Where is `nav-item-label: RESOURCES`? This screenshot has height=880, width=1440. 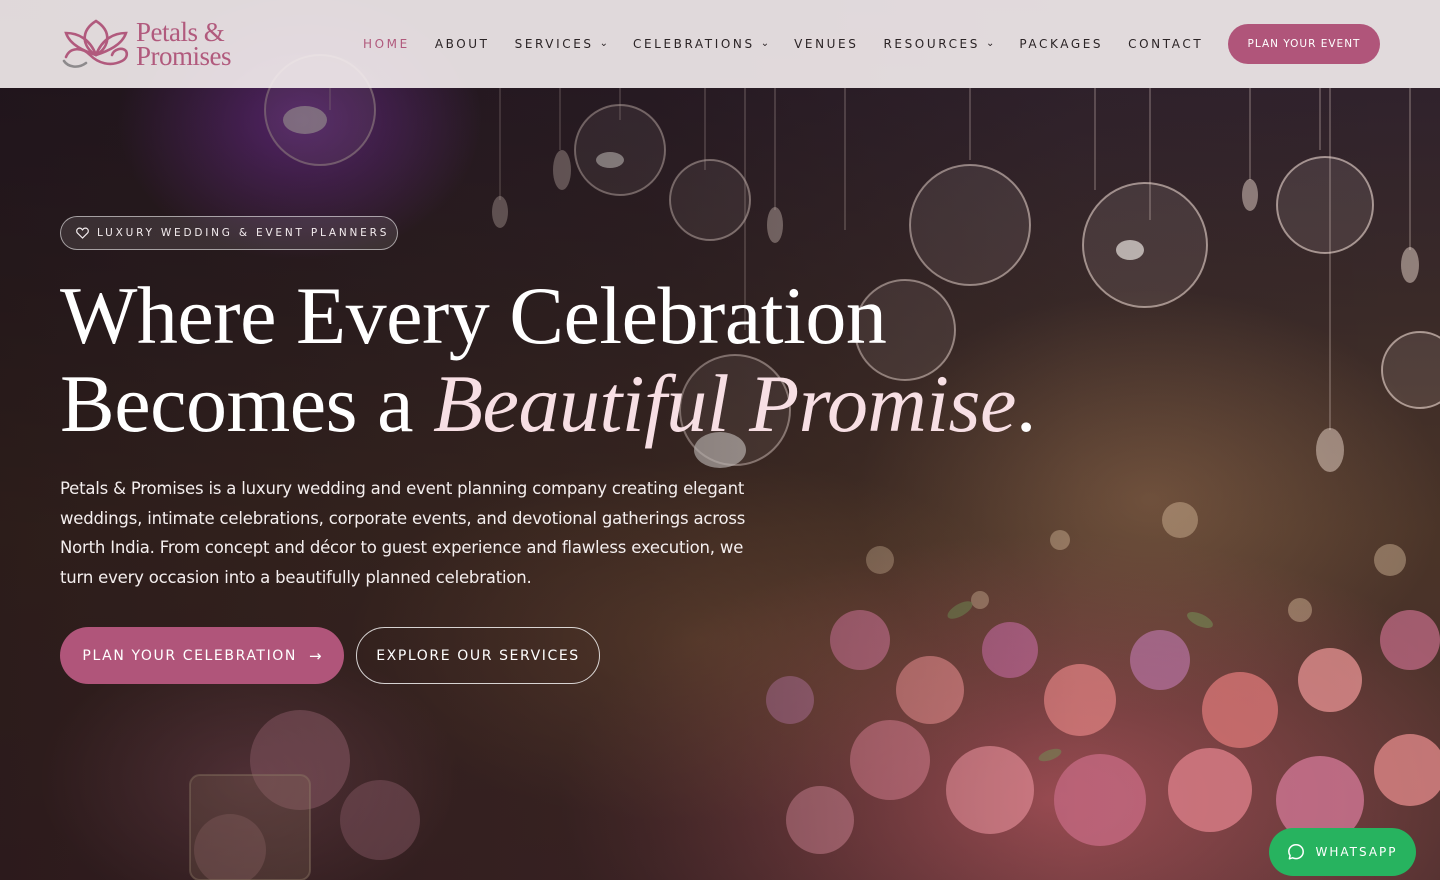 nav-item-label: RESOURCES is located at coordinates (931, 44).